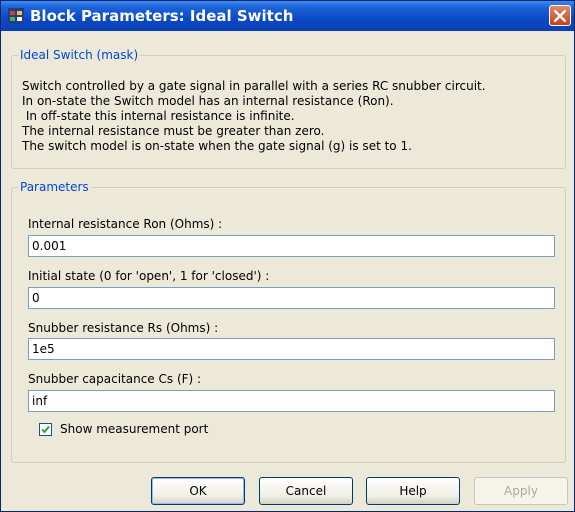  Describe the element at coordinates (134, 429) in the screenshot. I see `show-measurement-label: Show measurement port` at that location.